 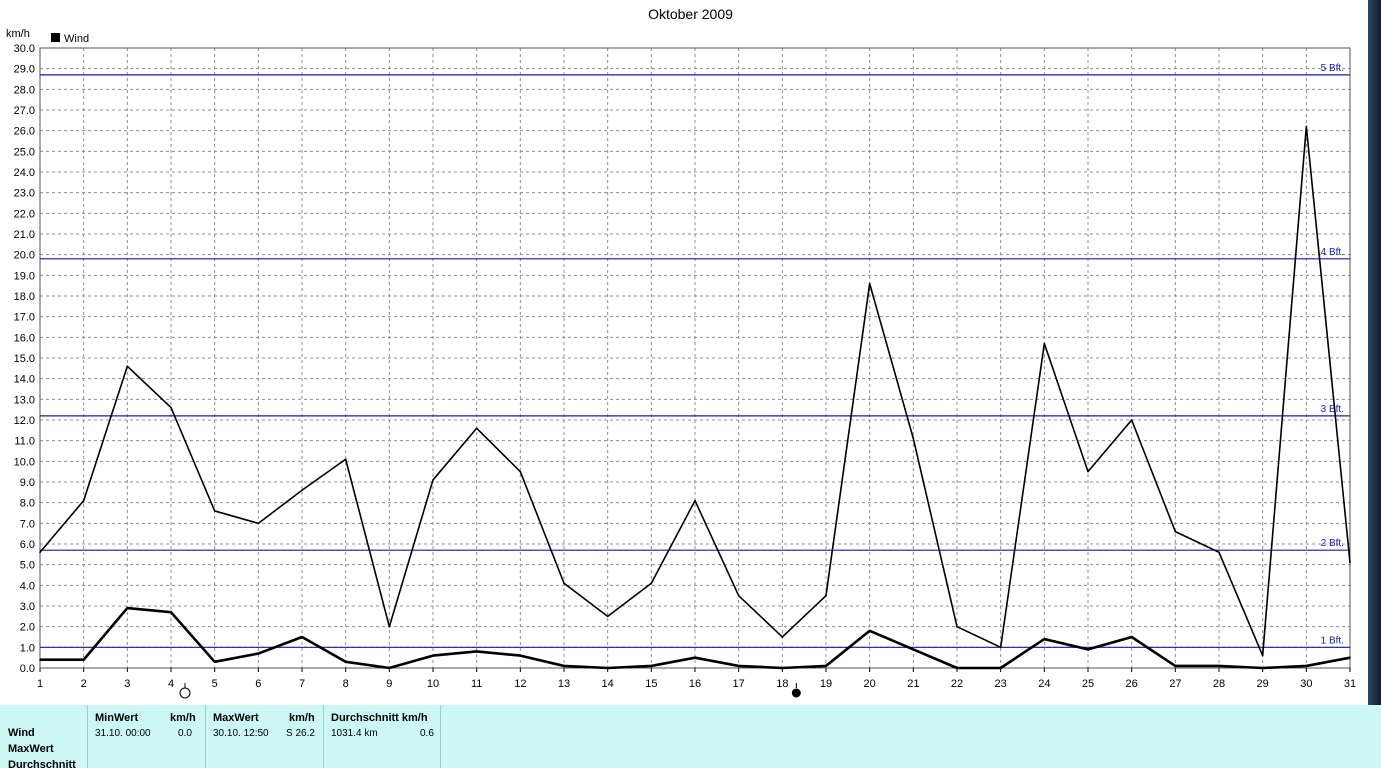 What do you see at coordinates (24, 194) in the screenshot?
I see `y-tick-label: 23.0` at bounding box center [24, 194].